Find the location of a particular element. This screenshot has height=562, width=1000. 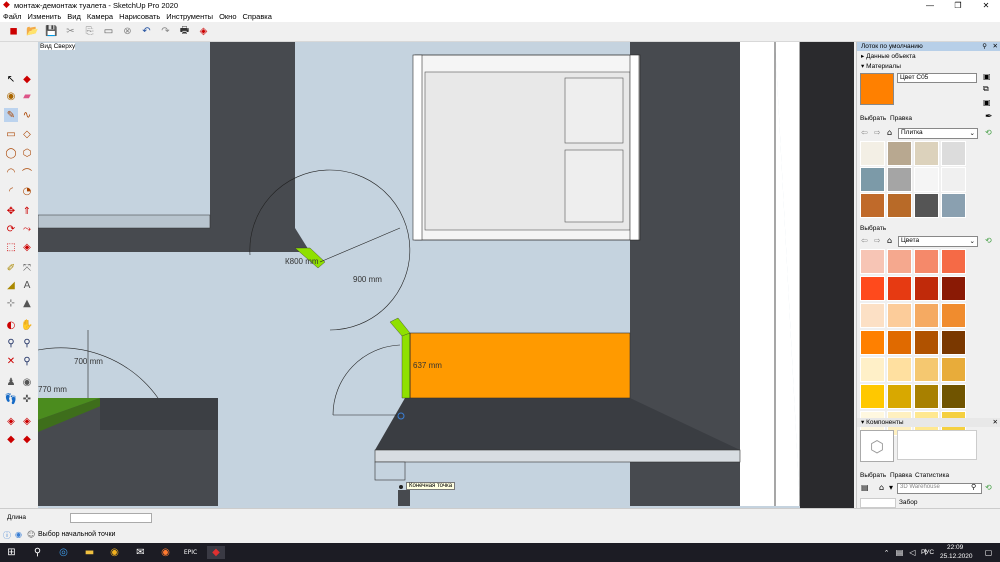

scale-icon: ⬚ is located at coordinates (11, 247).